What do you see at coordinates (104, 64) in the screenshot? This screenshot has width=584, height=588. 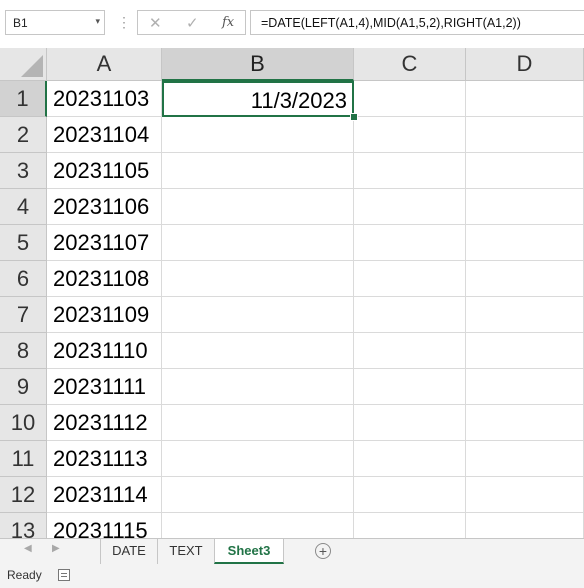 I see `column-header-a: A` at bounding box center [104, 64].